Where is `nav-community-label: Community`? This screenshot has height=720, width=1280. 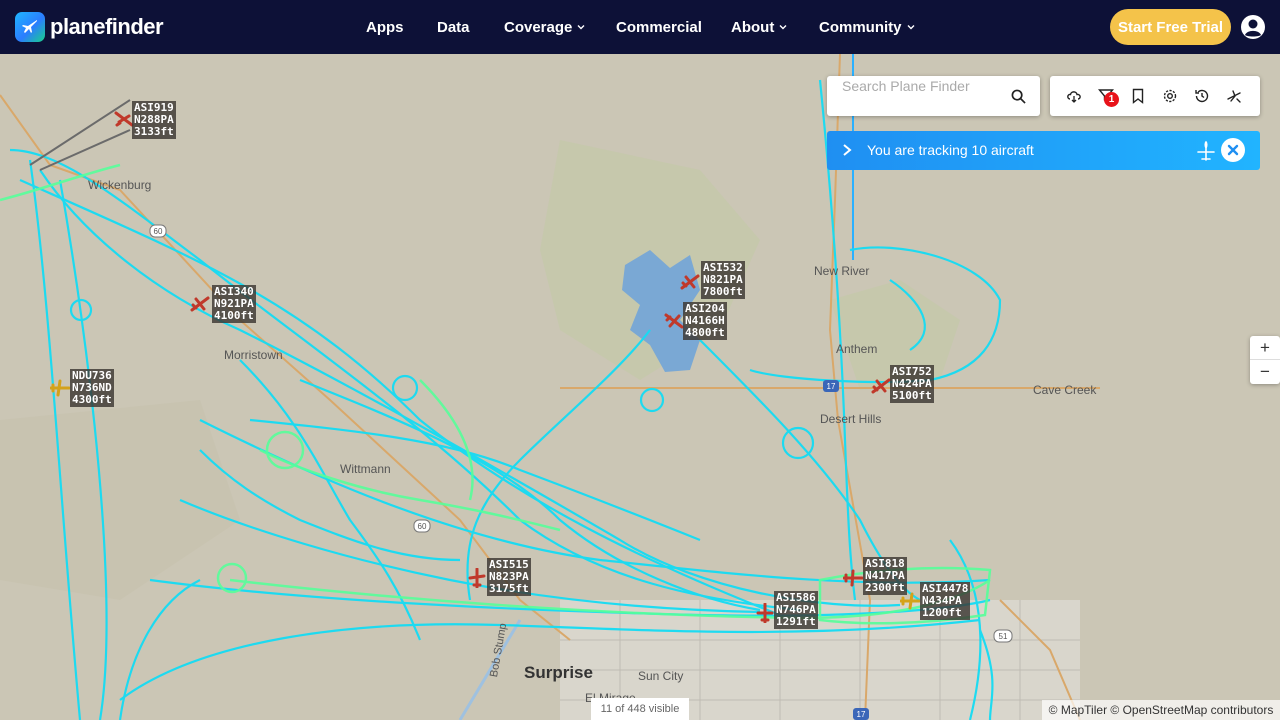
nav-community-label: Community is located at coordinates (860, 27).